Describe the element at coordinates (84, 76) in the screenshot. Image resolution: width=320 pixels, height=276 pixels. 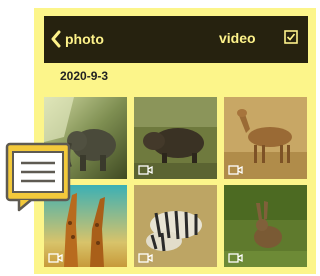
I see `date-header: 2020-9-3` at that location.